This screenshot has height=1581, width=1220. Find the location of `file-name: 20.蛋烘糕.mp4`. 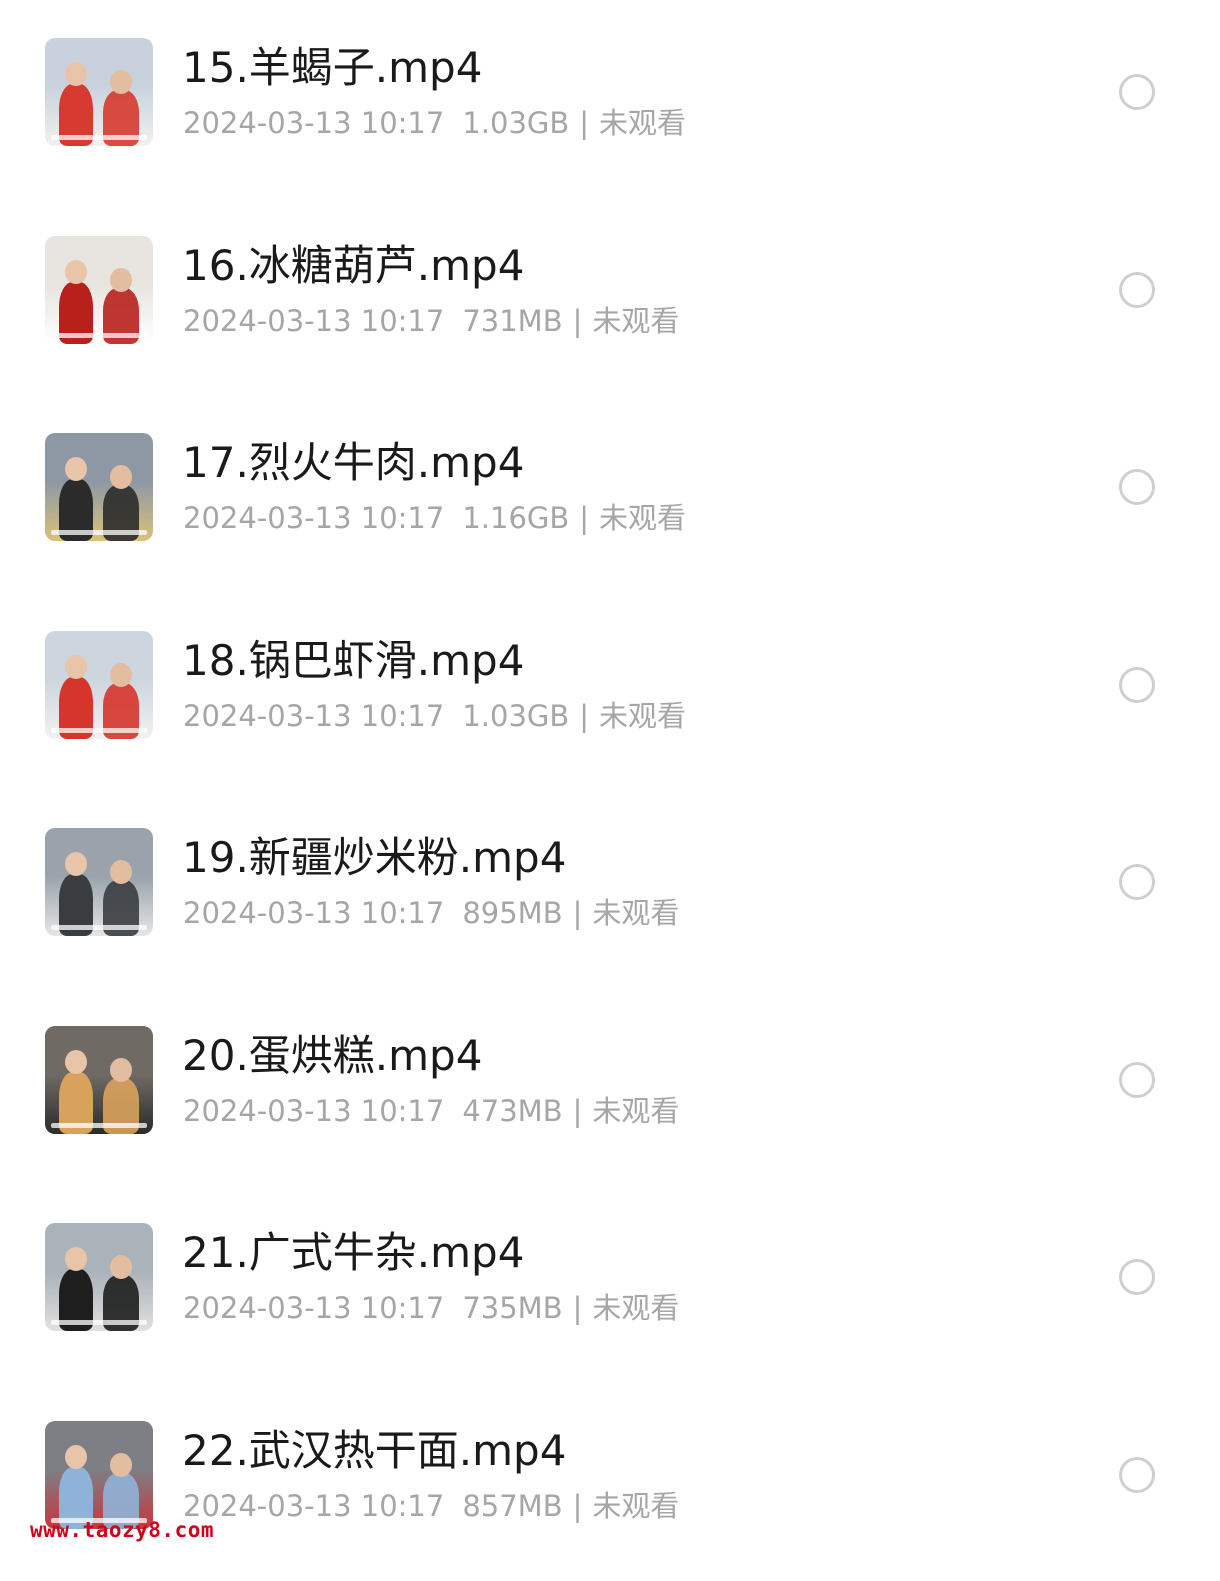

file-name: 20.蛋烘糕.mp4 is located at coordinates (332, 1055).